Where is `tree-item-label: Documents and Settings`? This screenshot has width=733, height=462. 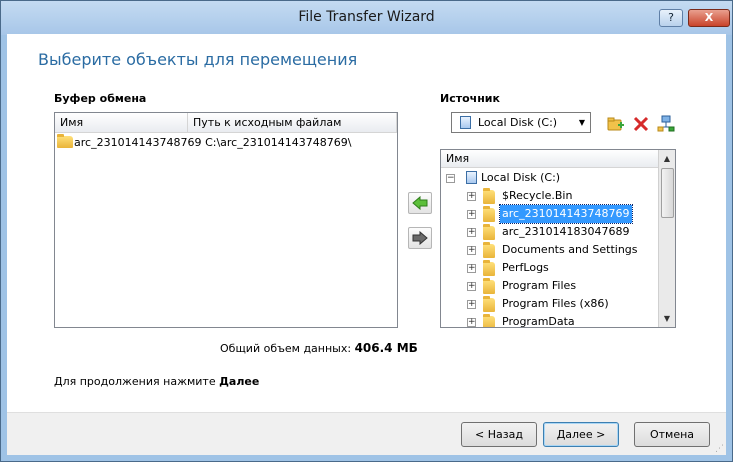 tree-item-label: Documents and Settings is located at coordinates (570, 249).